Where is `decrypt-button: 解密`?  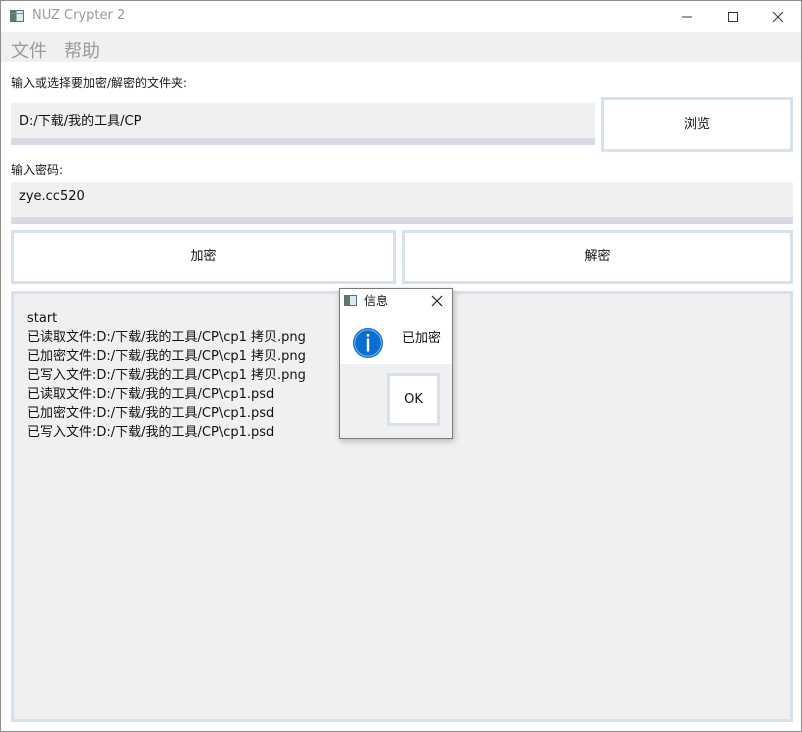
decrypt-button: 解密 is located at coordinates (597, 257).